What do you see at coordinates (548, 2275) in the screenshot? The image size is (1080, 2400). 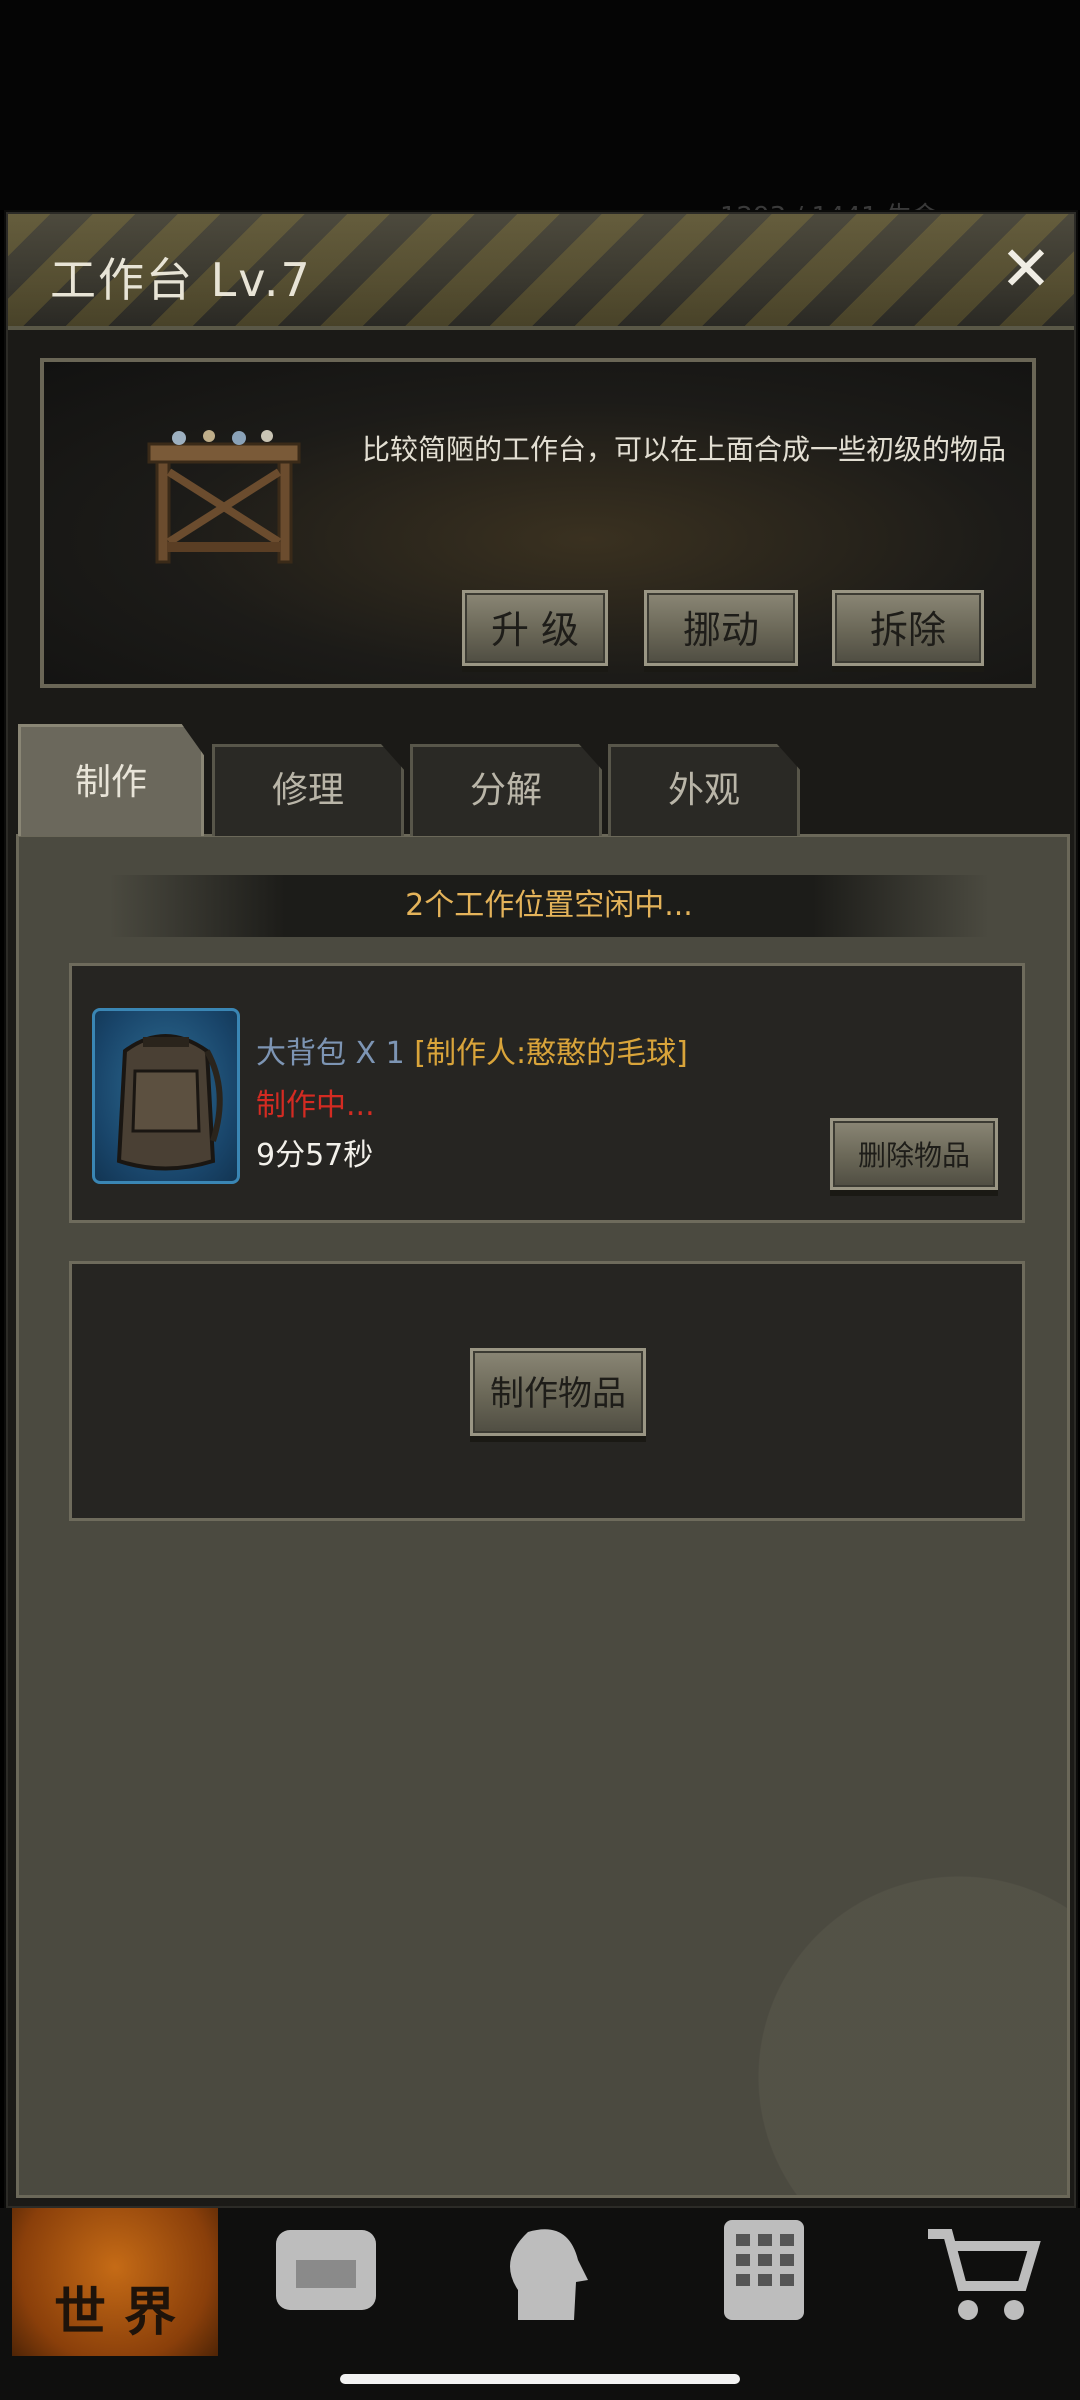 I see `character-nav-icon` at bounding box center [548, 2275].